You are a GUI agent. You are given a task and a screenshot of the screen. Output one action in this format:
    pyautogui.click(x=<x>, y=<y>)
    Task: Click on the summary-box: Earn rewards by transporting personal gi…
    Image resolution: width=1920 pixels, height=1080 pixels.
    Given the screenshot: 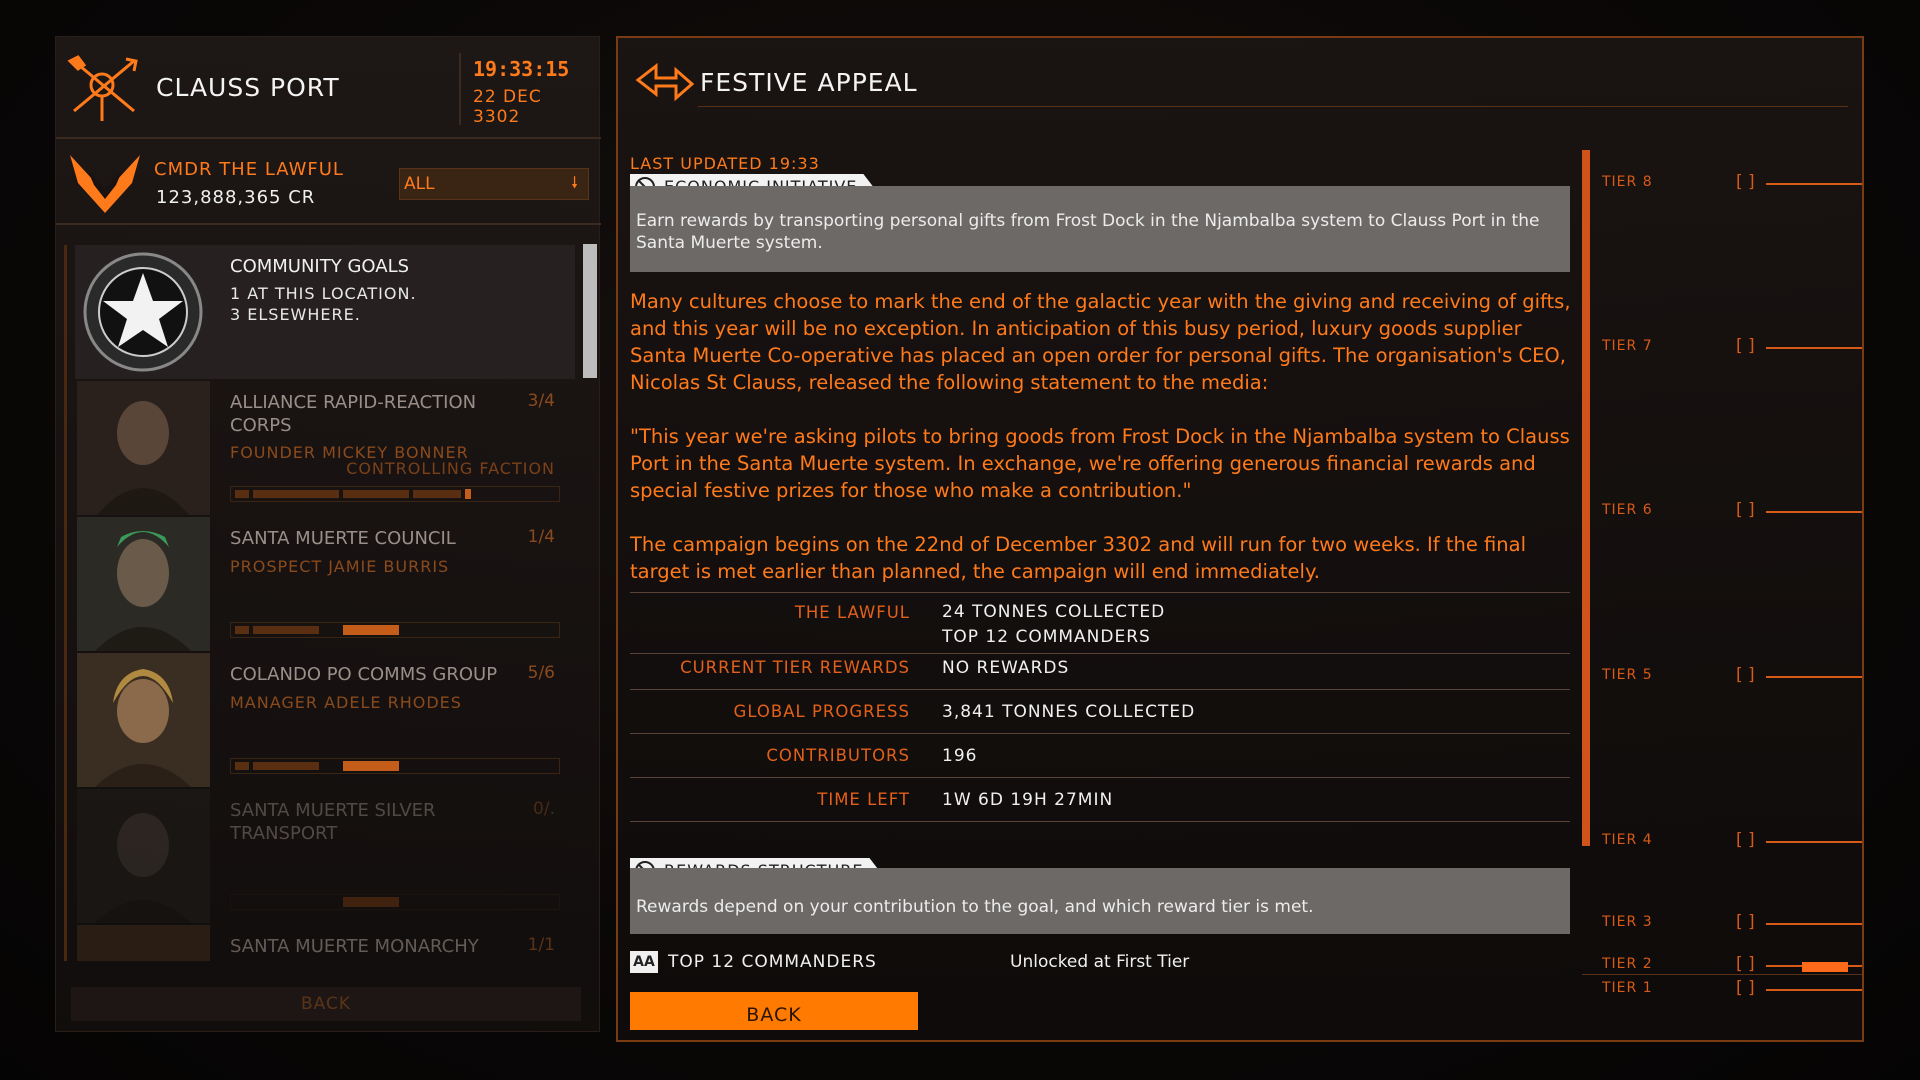 What is the action you would take?
    pyautogui.click(x=1100, y=229)
    